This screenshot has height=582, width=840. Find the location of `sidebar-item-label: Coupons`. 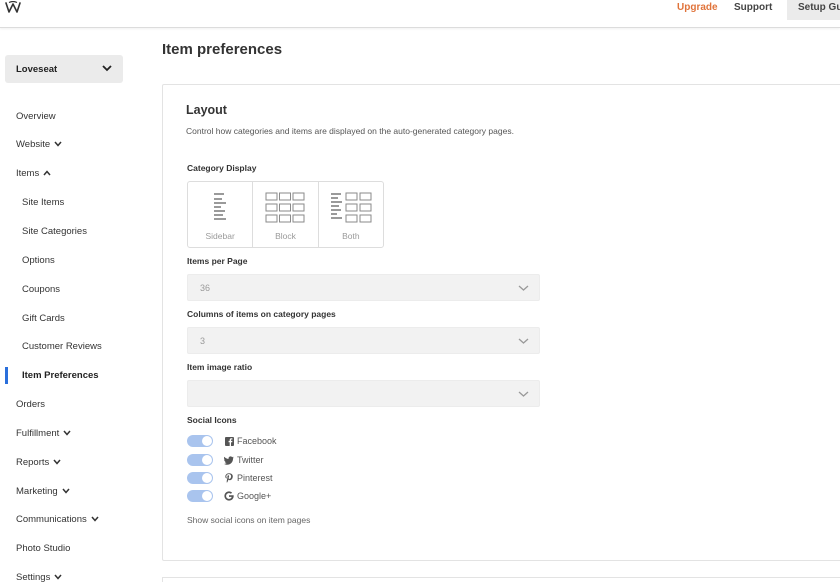

sidebar-item-label: Coupons is located at coordinates (41, 289).